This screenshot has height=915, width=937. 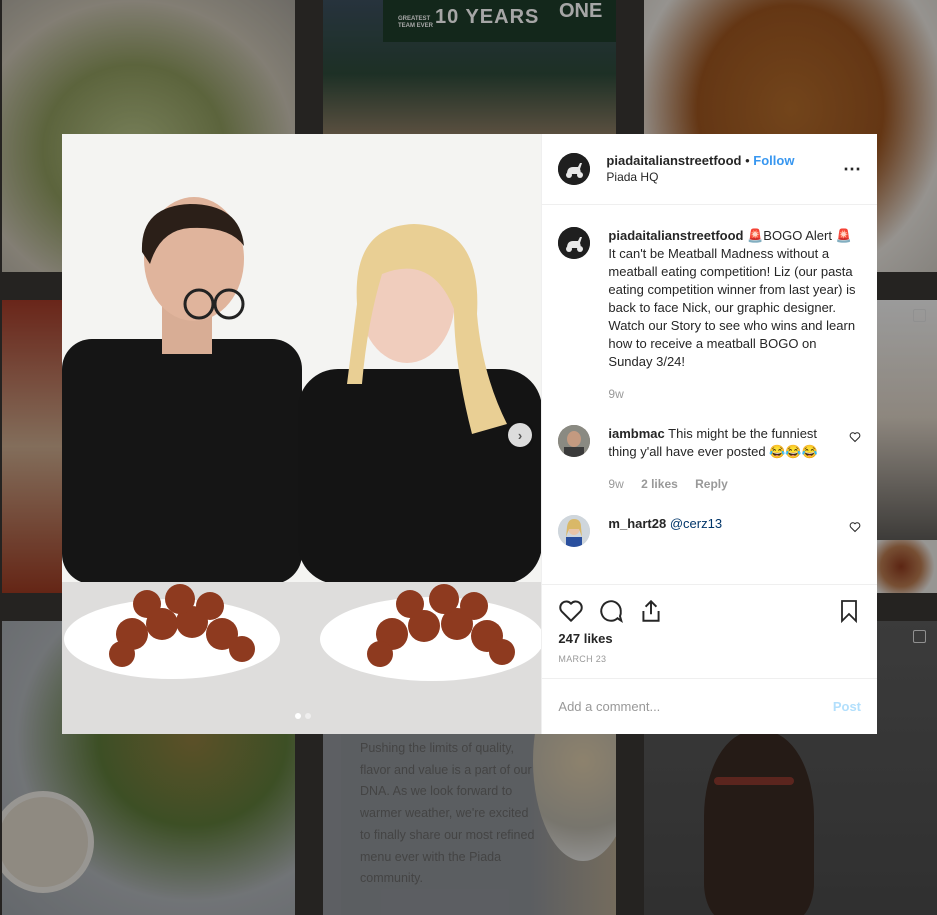 I want to click on post-comment-button: Post, so click(x=847, y=706).